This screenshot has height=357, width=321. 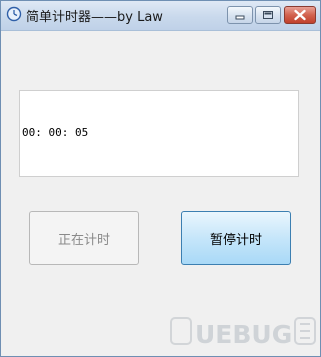 I want to click on timer-value: 00: 00: 05, so click(x=55, y=132).